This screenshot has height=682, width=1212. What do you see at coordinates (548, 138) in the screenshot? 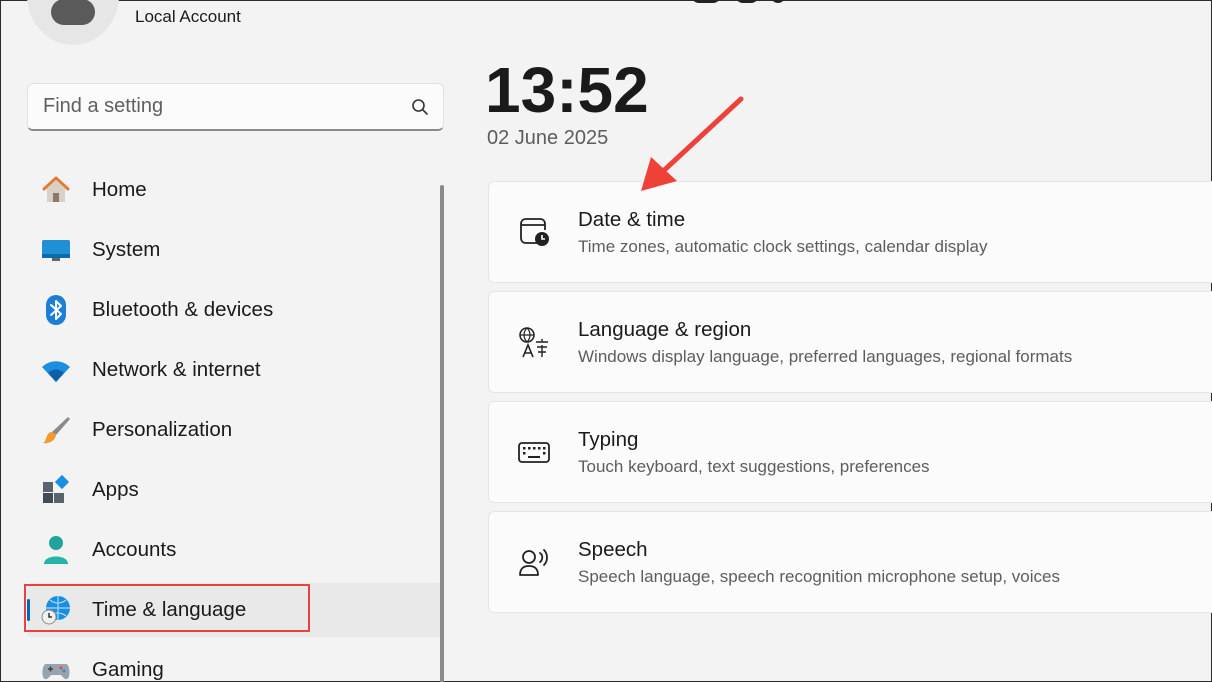
I see `clock-date: 02 June 2025` at bounding box center [548, 138].